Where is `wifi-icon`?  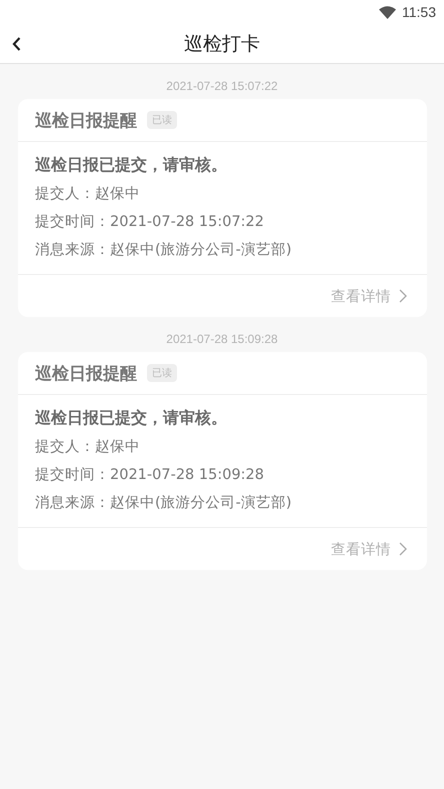
wifi-icon is located at coordinates (387, 12).